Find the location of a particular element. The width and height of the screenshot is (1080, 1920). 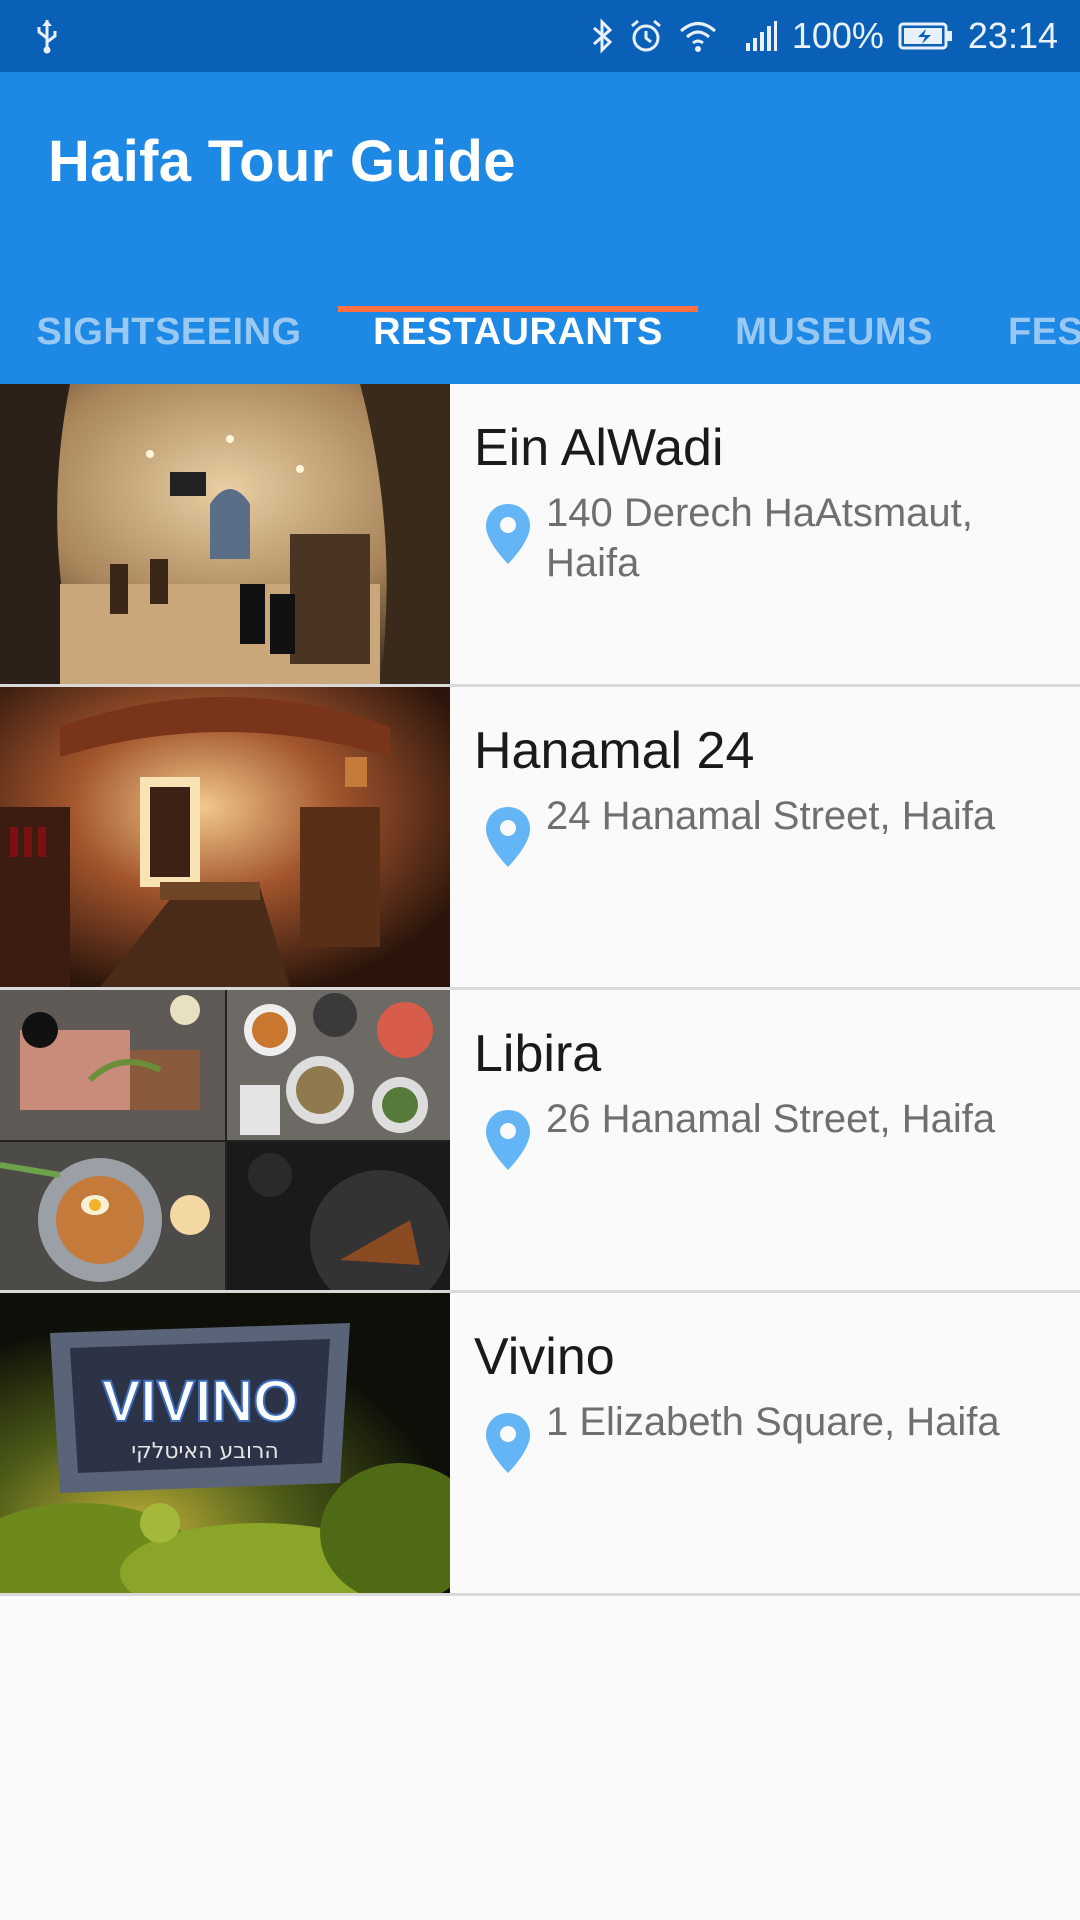

wifi-icon is located at coordinates (698, 36).